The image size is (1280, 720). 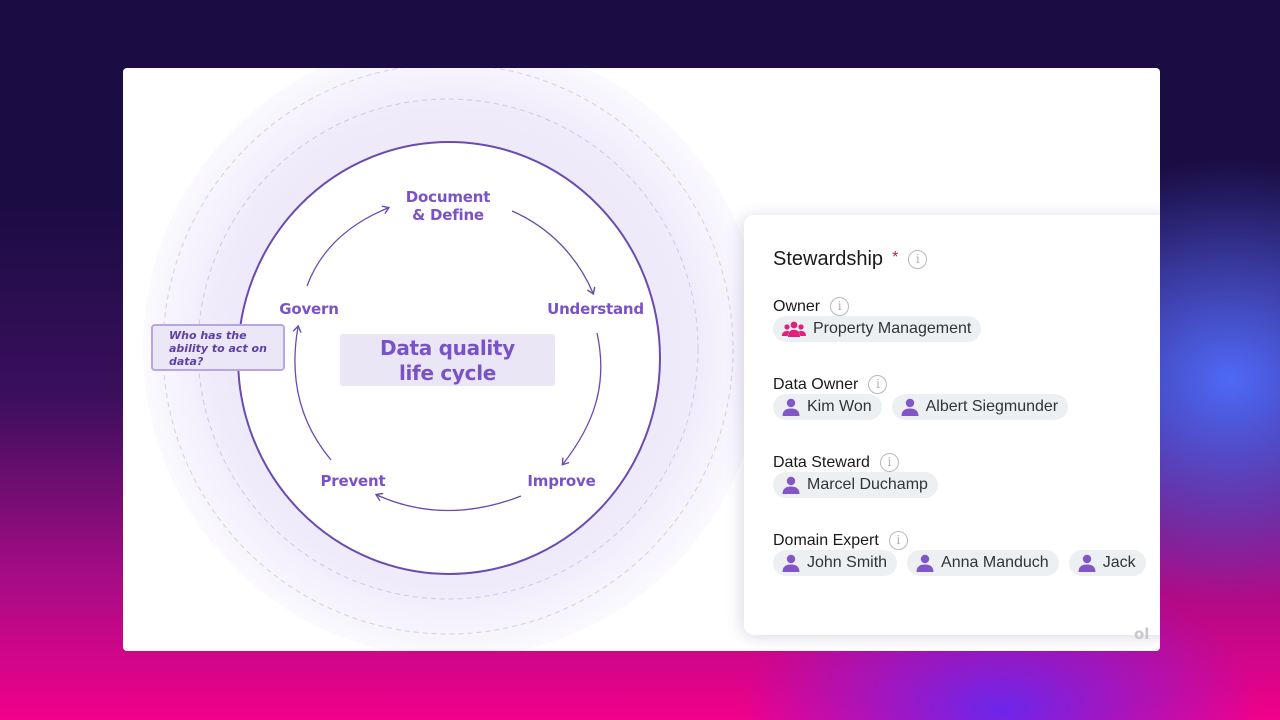 I want to click on stage-label-line: Improve, so click(x=561, y=481).